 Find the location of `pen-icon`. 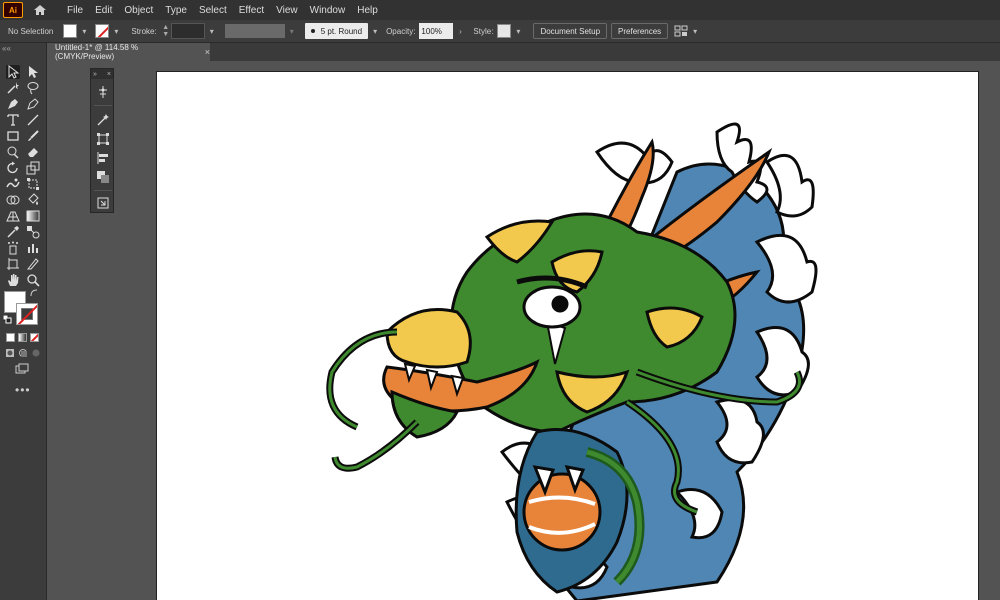

pen-icon is located at coordinates (13, 104).